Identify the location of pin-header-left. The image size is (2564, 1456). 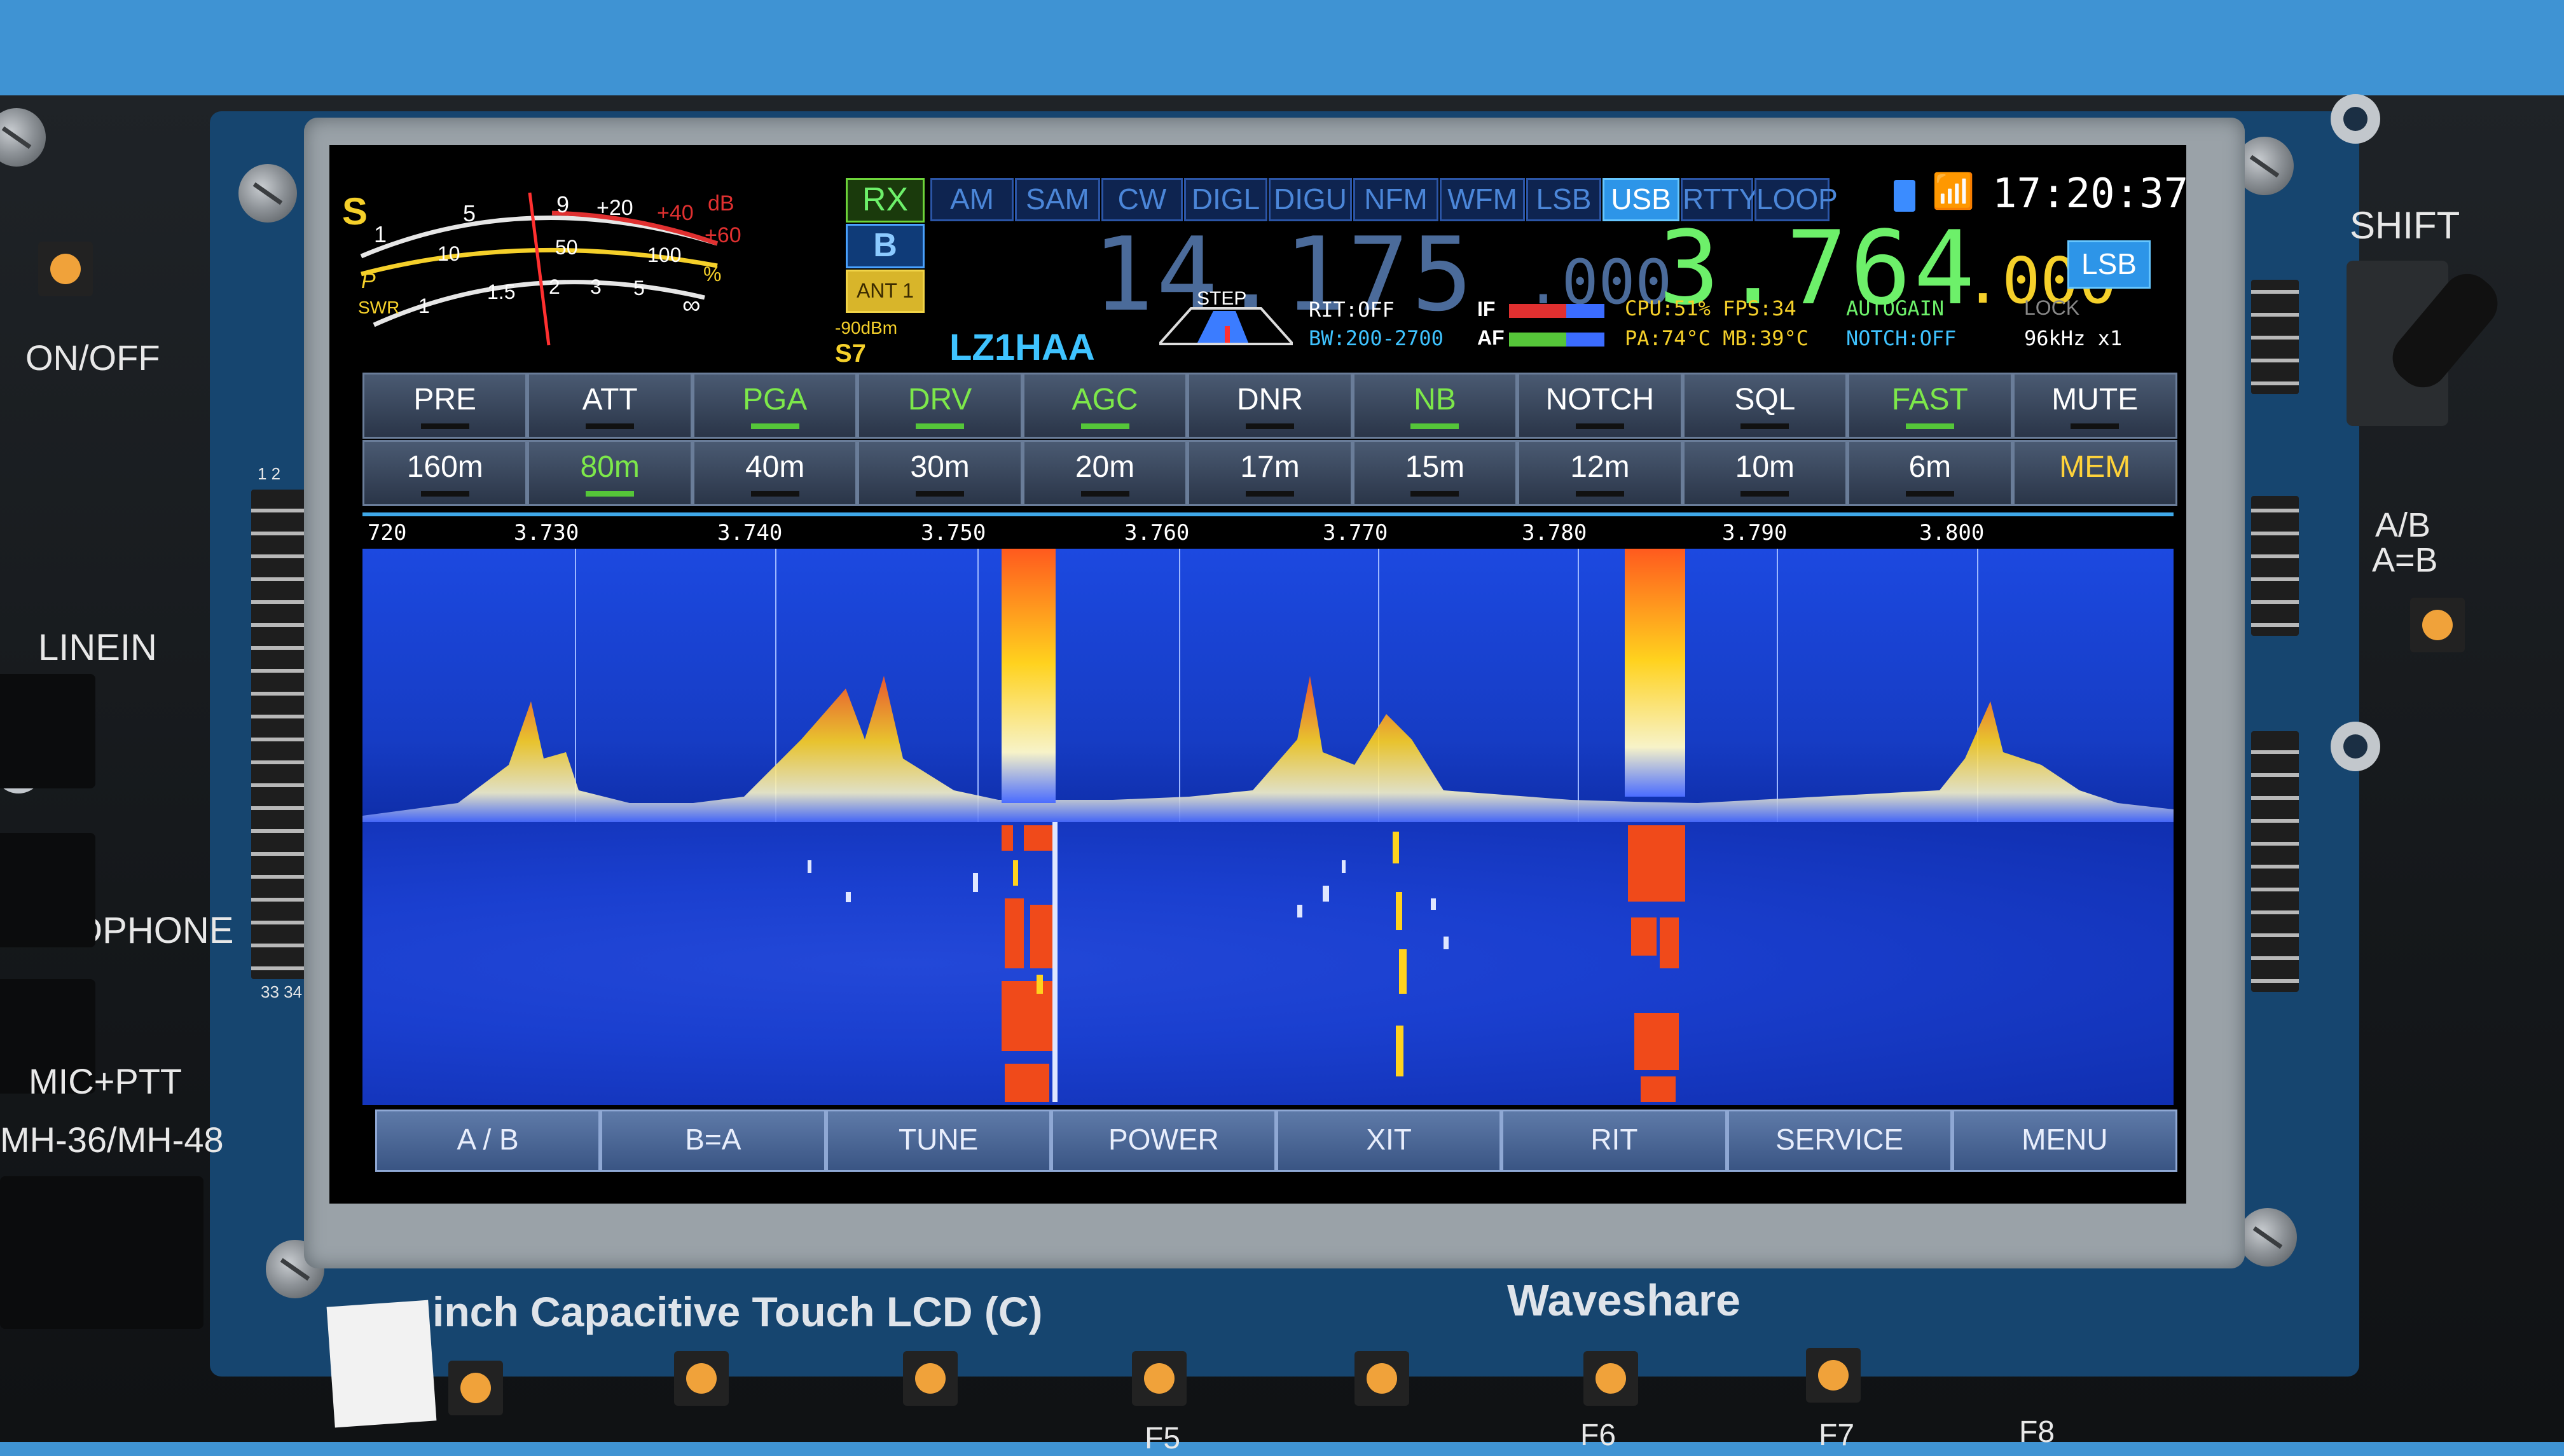
(279, 734).